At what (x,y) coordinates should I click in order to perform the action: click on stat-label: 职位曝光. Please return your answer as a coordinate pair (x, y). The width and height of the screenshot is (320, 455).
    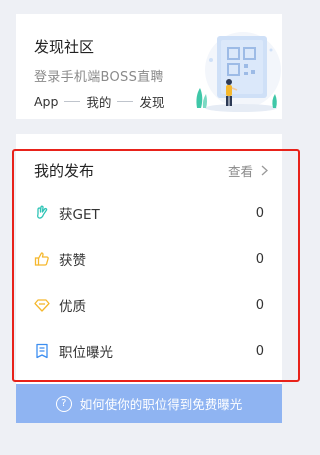
    Looking at the image, I should click on (86, 353).